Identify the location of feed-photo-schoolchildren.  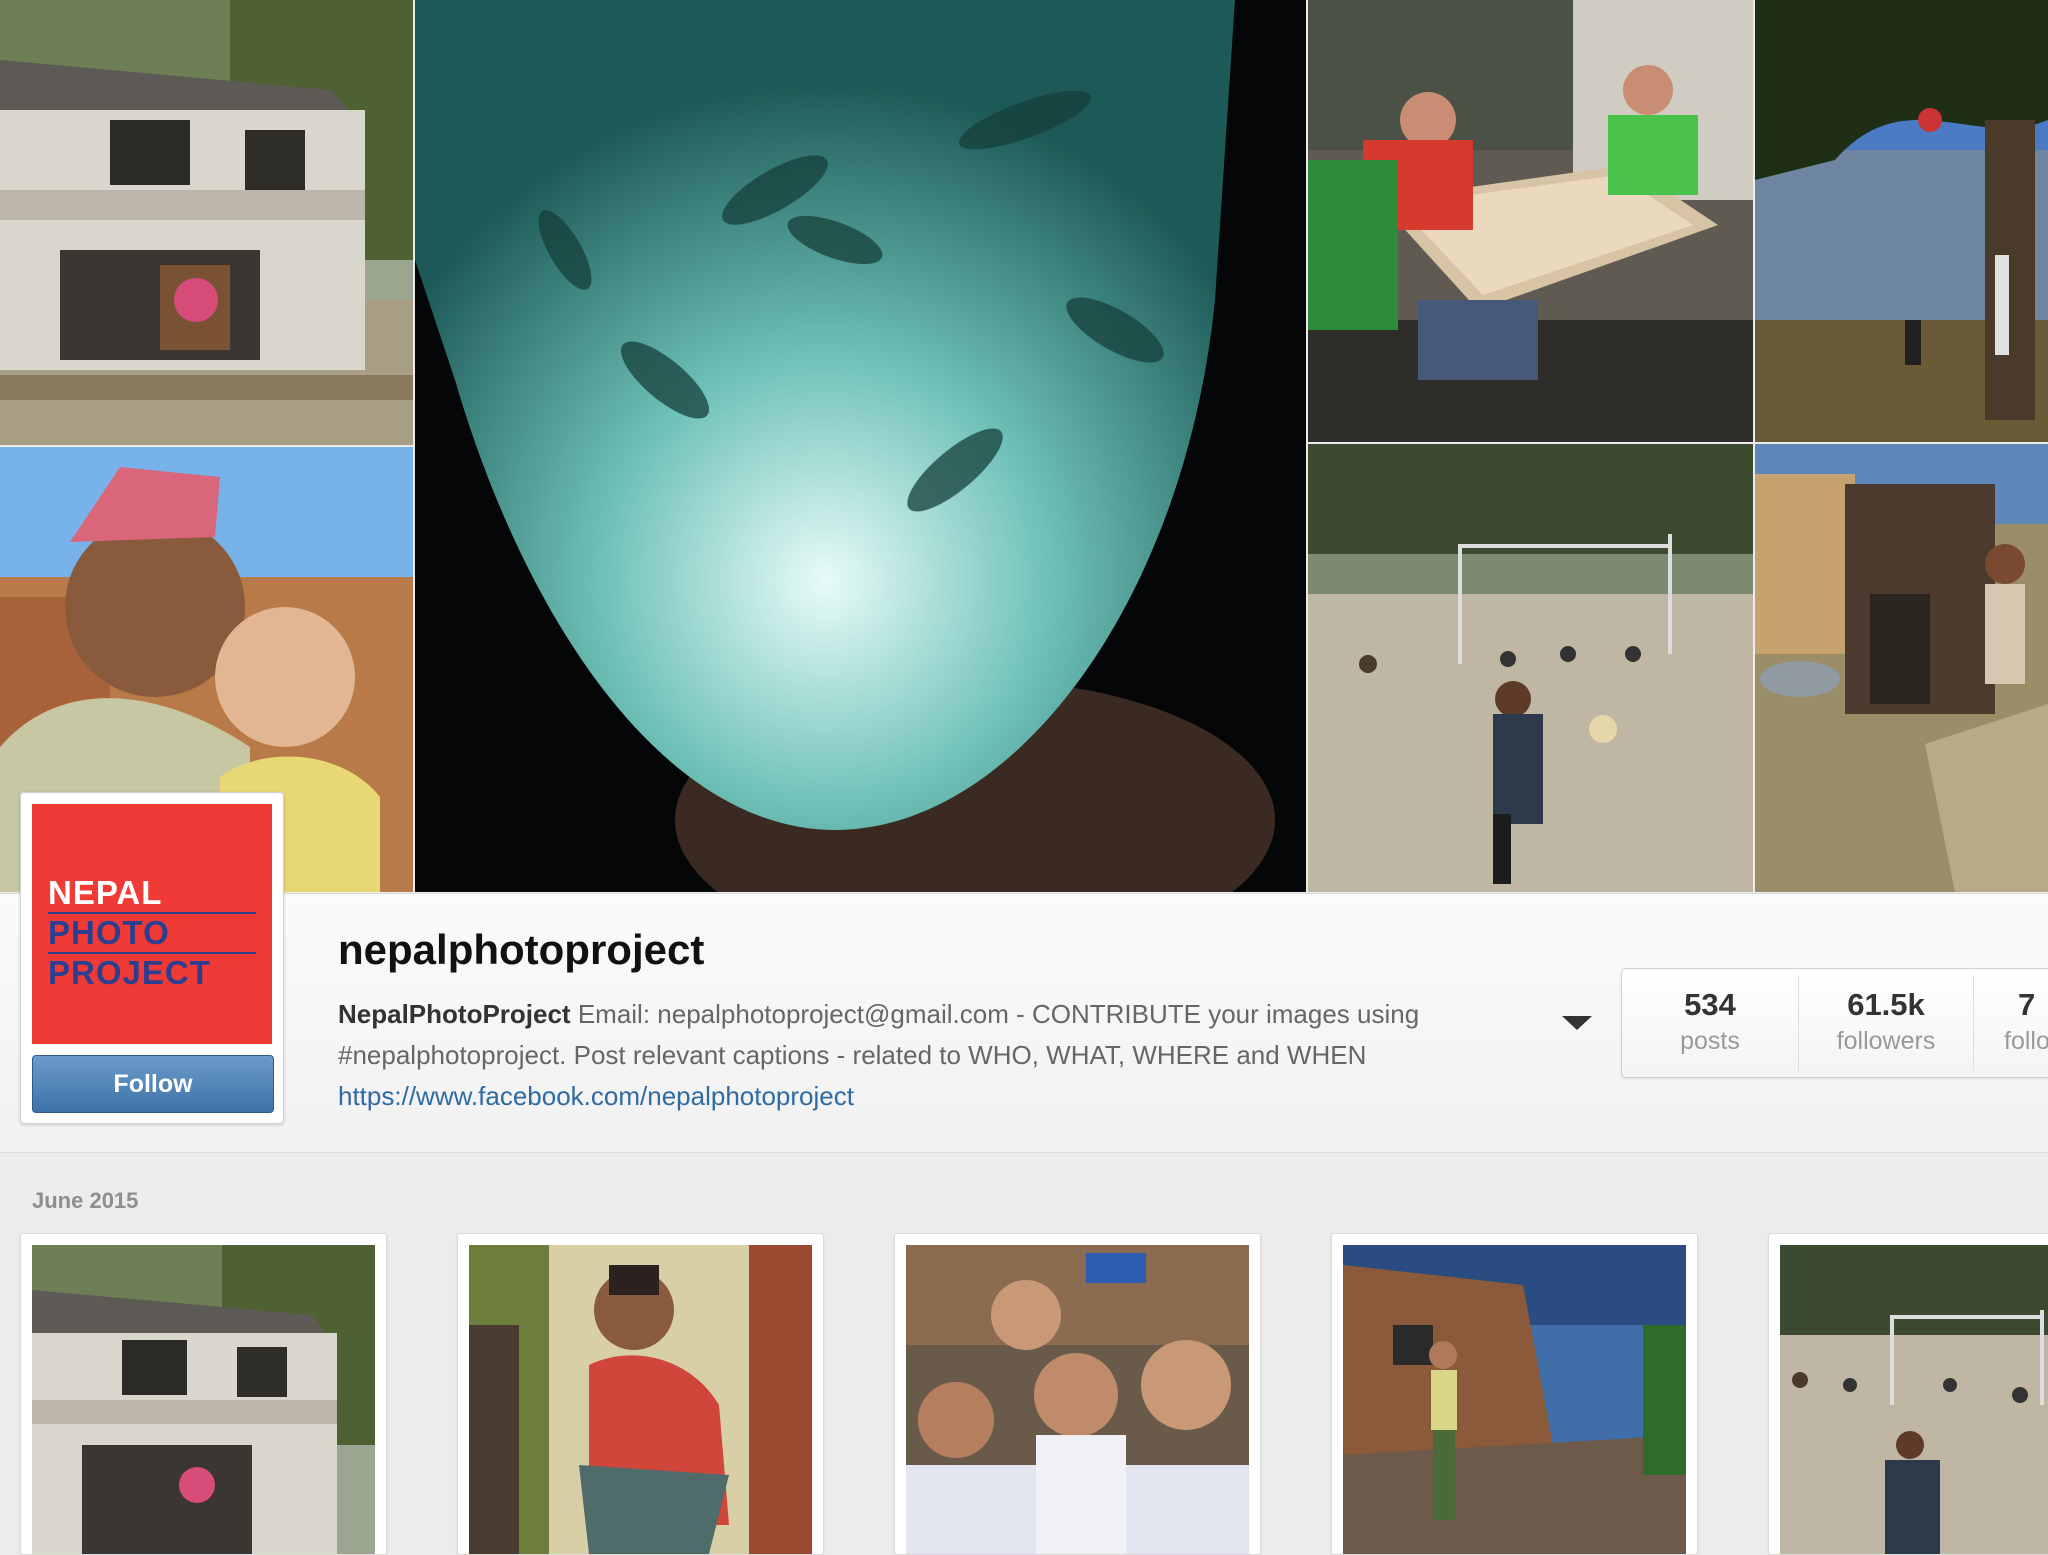
(1077, 1399).